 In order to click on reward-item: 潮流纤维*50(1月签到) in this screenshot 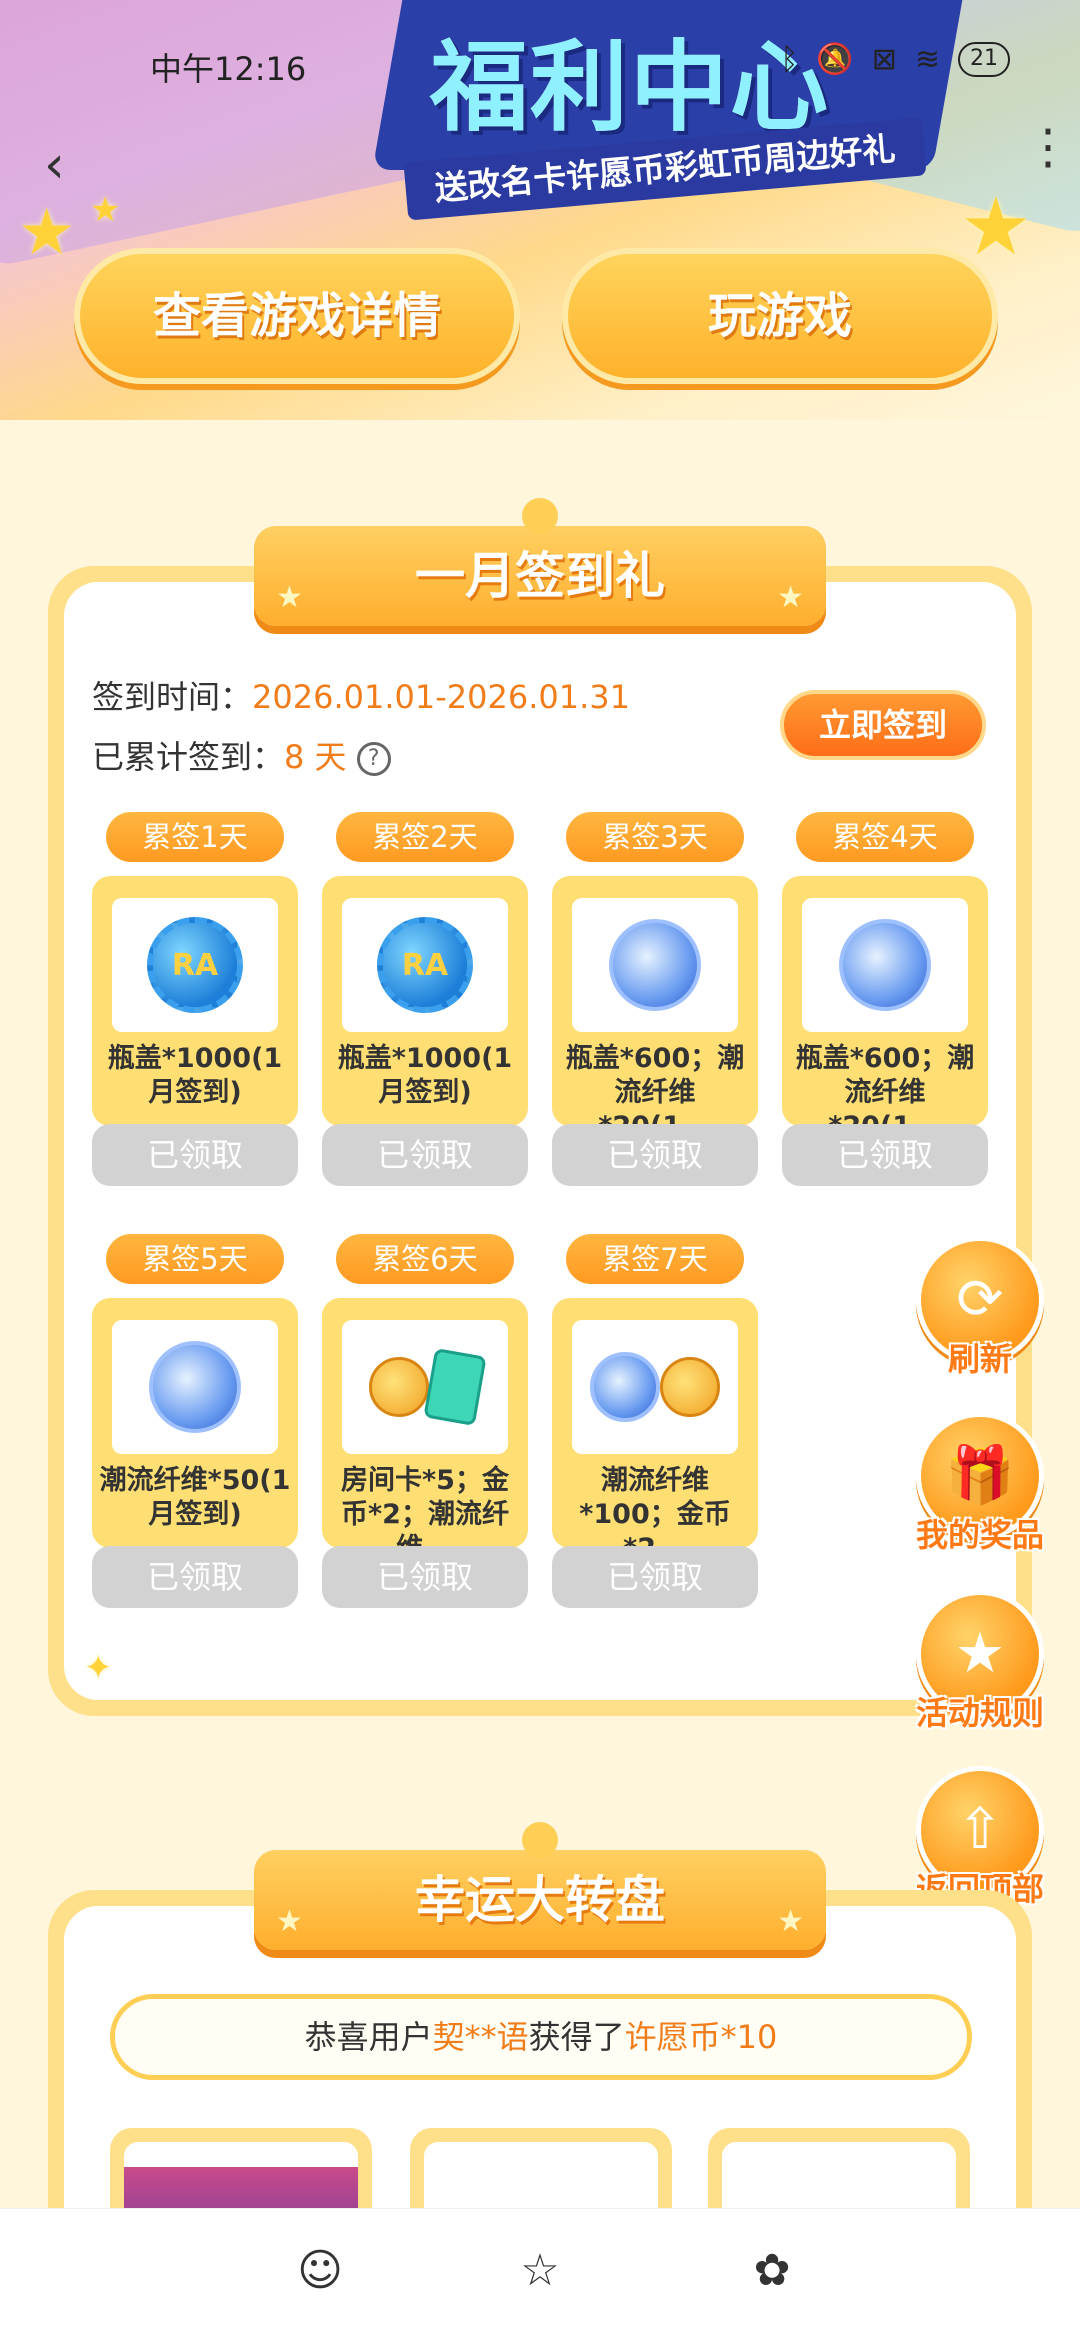, I will do `click(195, 1423)`.